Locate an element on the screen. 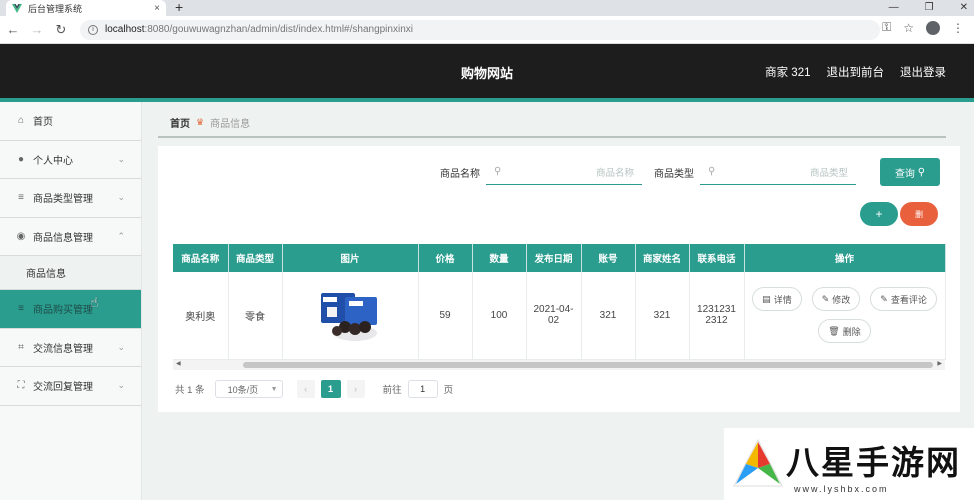  star-icon: ☆ is located at coordinates (908, 28).